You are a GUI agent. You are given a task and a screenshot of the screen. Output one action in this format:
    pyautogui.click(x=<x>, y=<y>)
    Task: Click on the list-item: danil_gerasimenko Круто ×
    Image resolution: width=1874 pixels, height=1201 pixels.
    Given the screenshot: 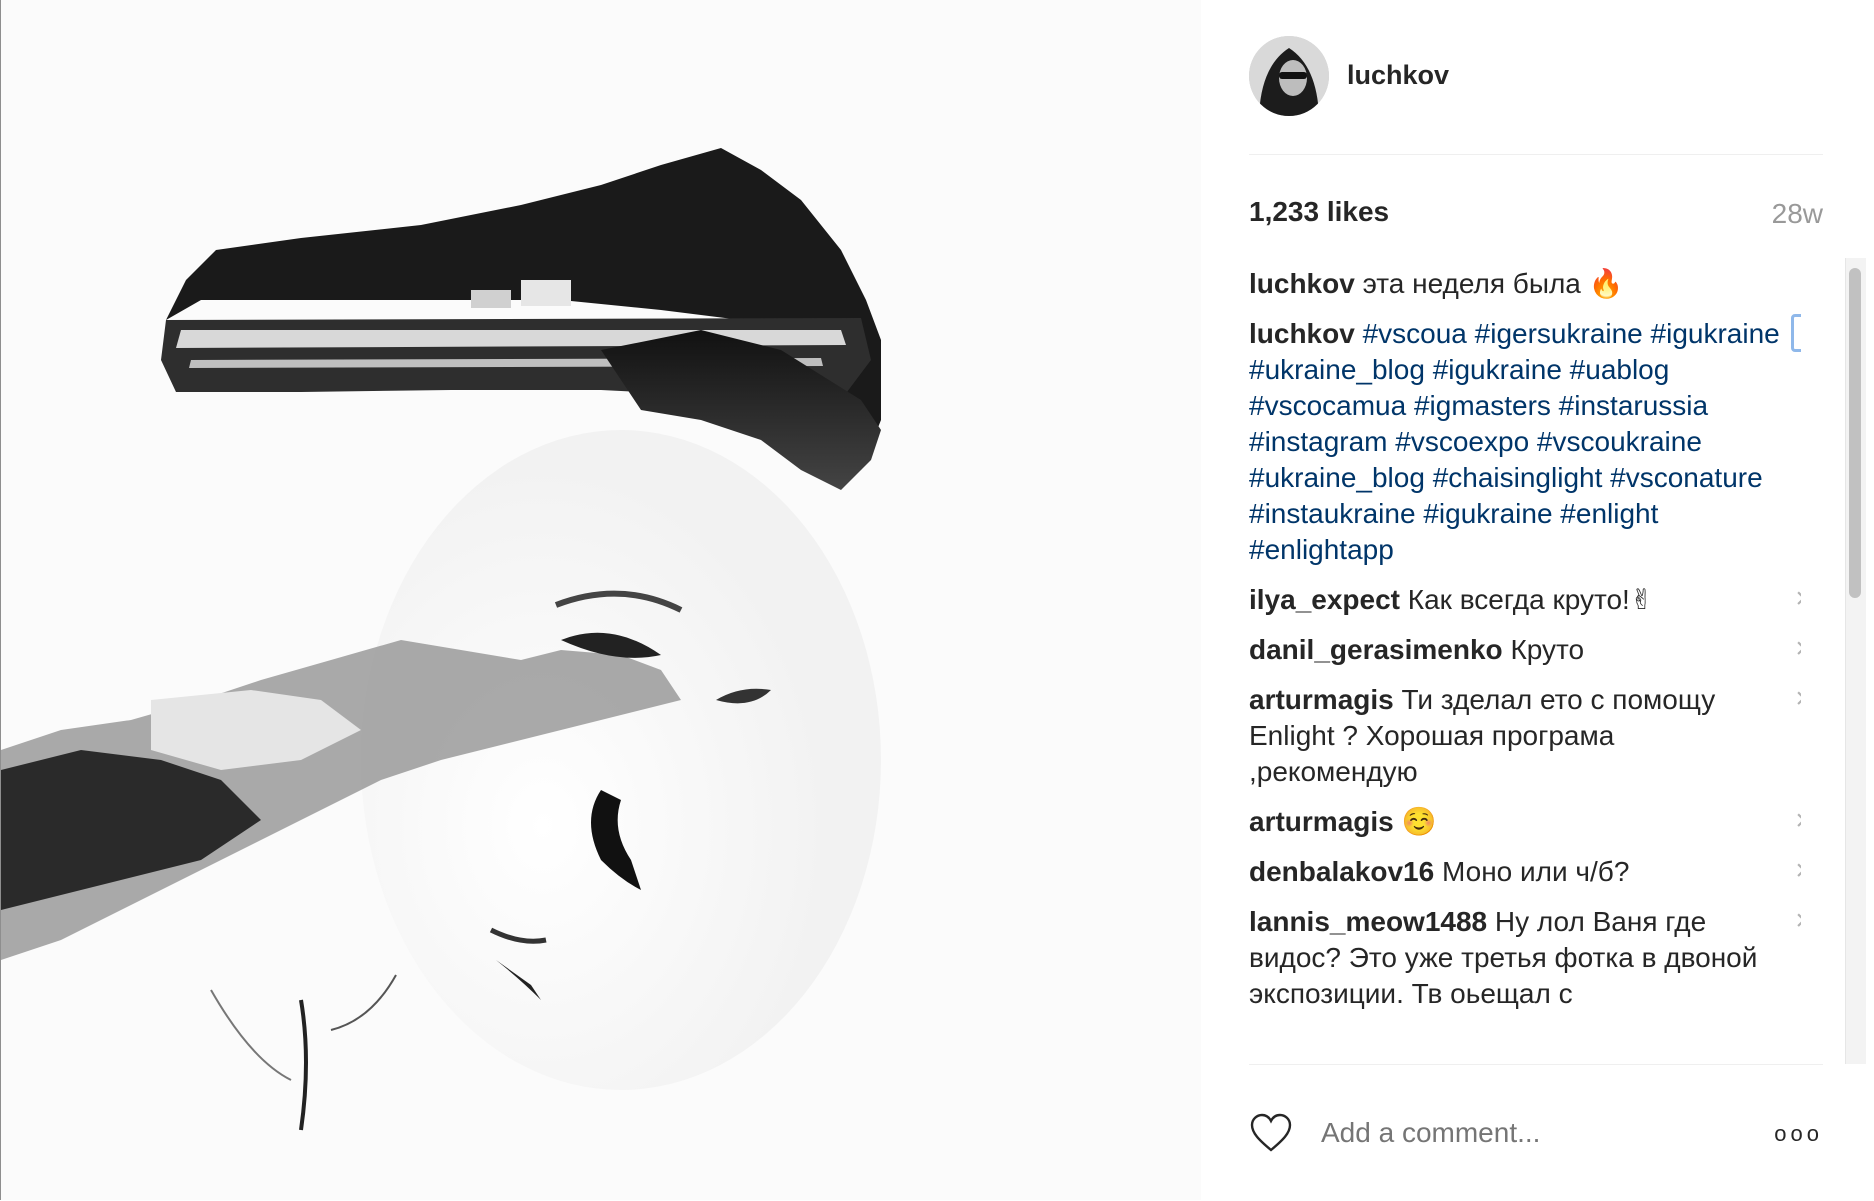 What is the action you would take?
    pyautogui.click(x=1525, y=650)
    